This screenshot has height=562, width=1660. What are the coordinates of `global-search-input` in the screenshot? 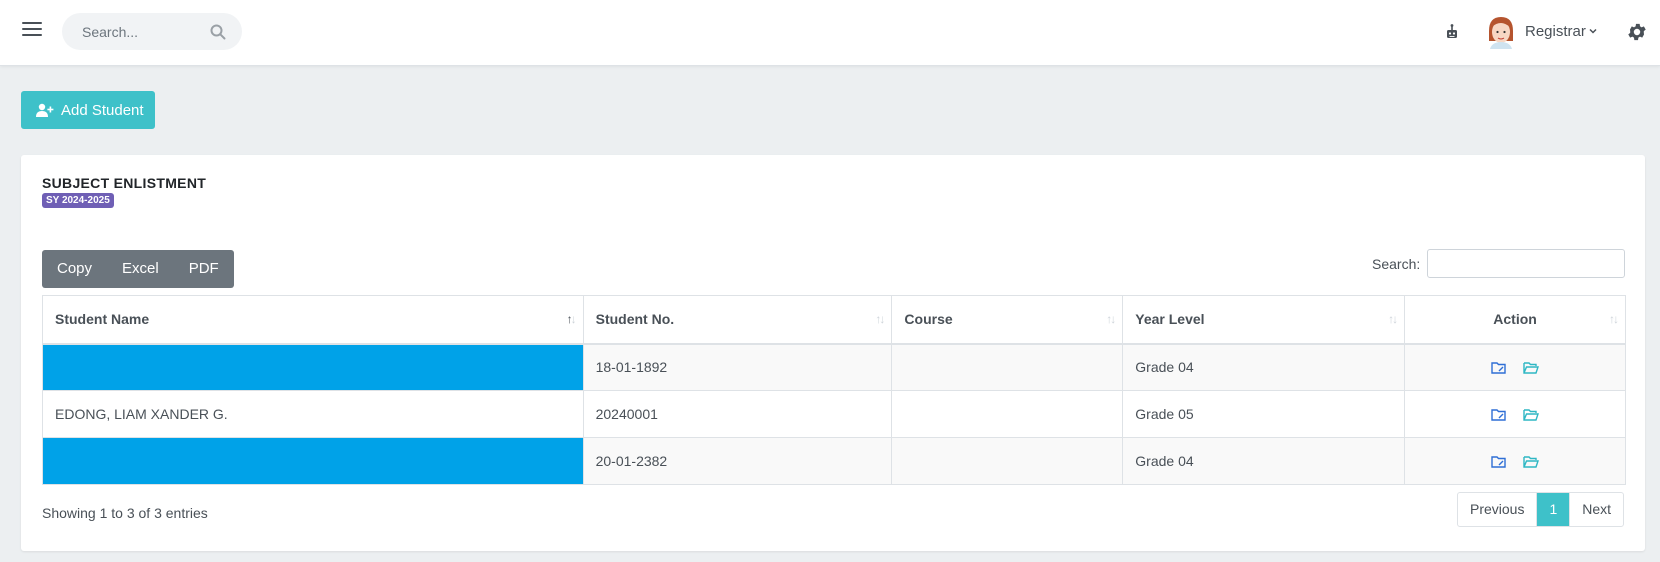 It's located at (127, 31).